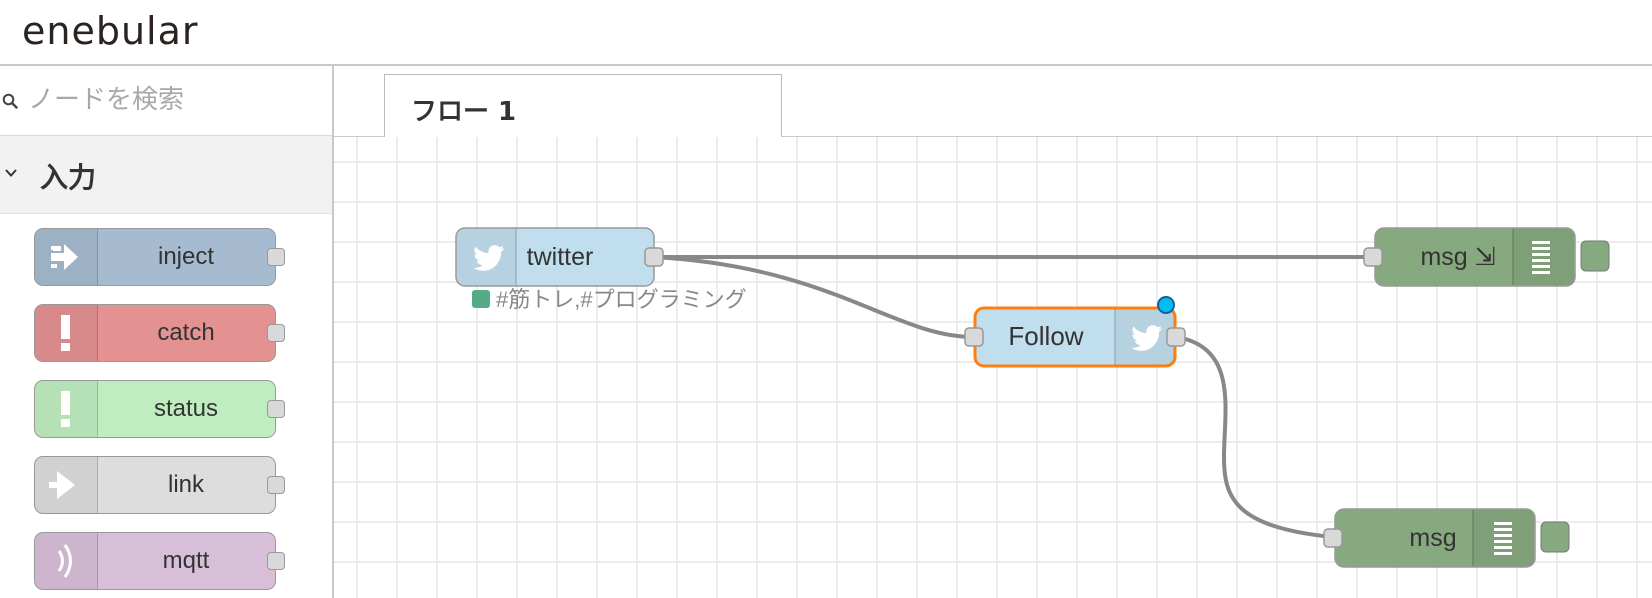 Image resolution: width=1652 pixels, height=598 pixels. I want to click on inject-icon-area, so click(66, 257).